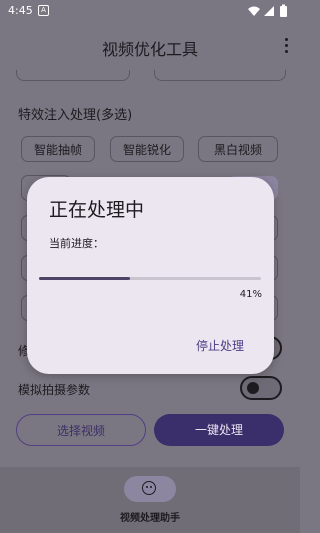 The width and height of the screenshot is (320, 533). Describe the element at coordinates (253, 388) in the screenshot. I see `toggle-knob` at that location.